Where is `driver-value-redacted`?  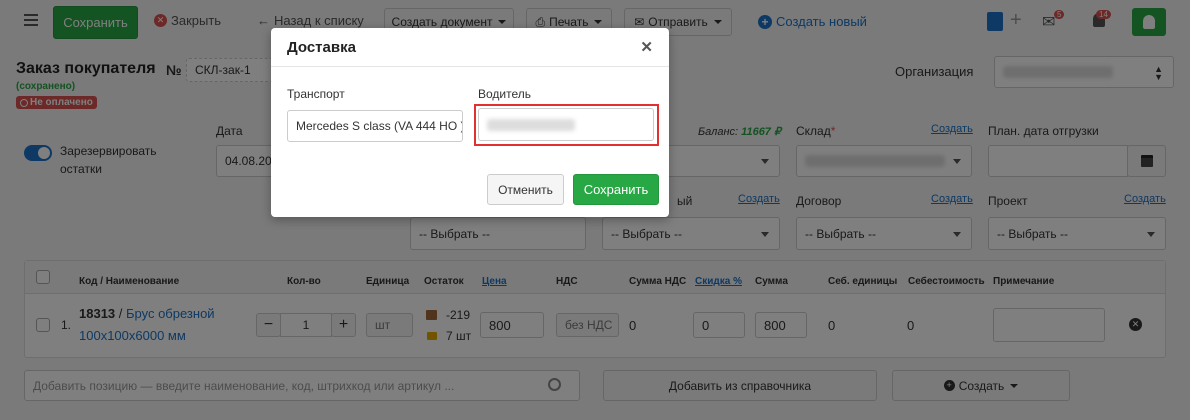 driver-value-redacted is located at coordinates (531, 124).